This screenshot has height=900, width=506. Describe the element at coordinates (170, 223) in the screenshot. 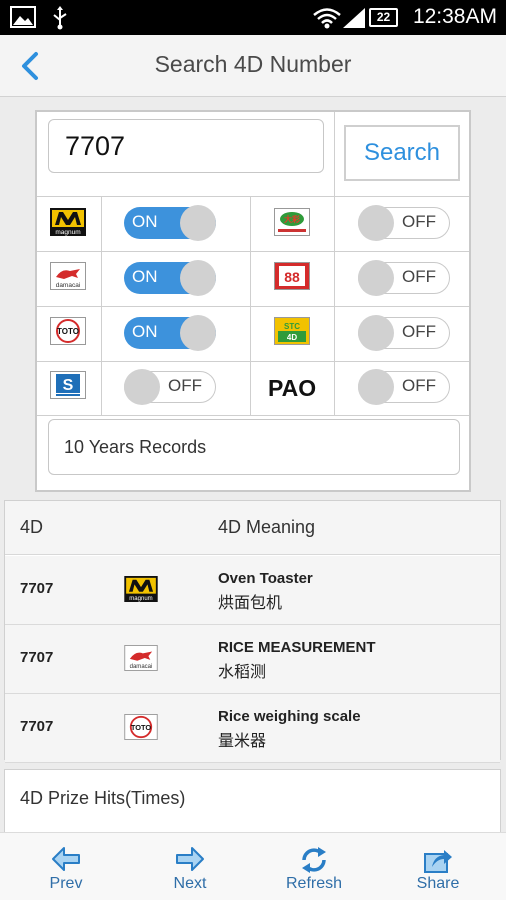

I see `magnum-toggle: ON` at that location.